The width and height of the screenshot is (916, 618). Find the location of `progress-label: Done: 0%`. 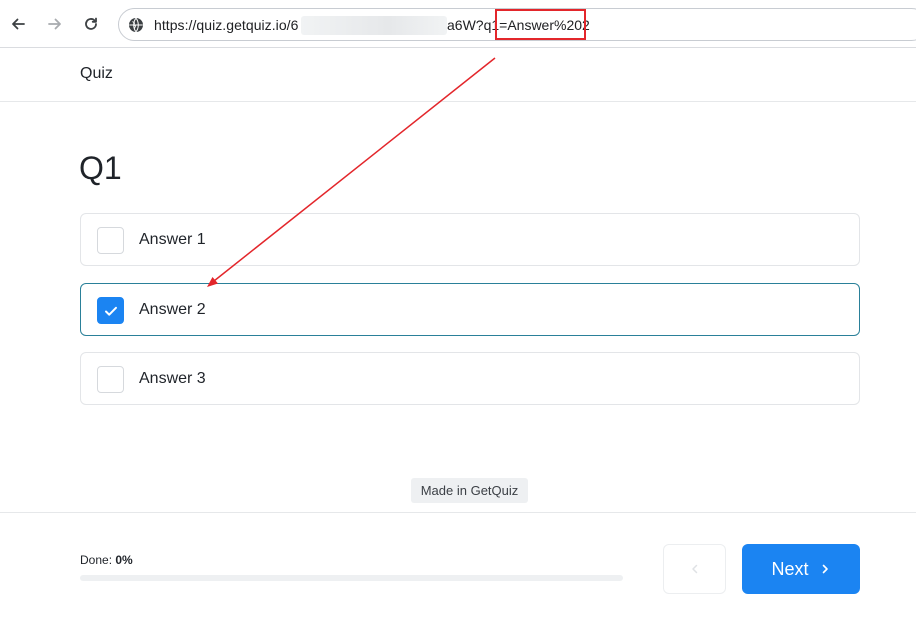

progress-label: Done: 0% is located at coordinates (106, 560).